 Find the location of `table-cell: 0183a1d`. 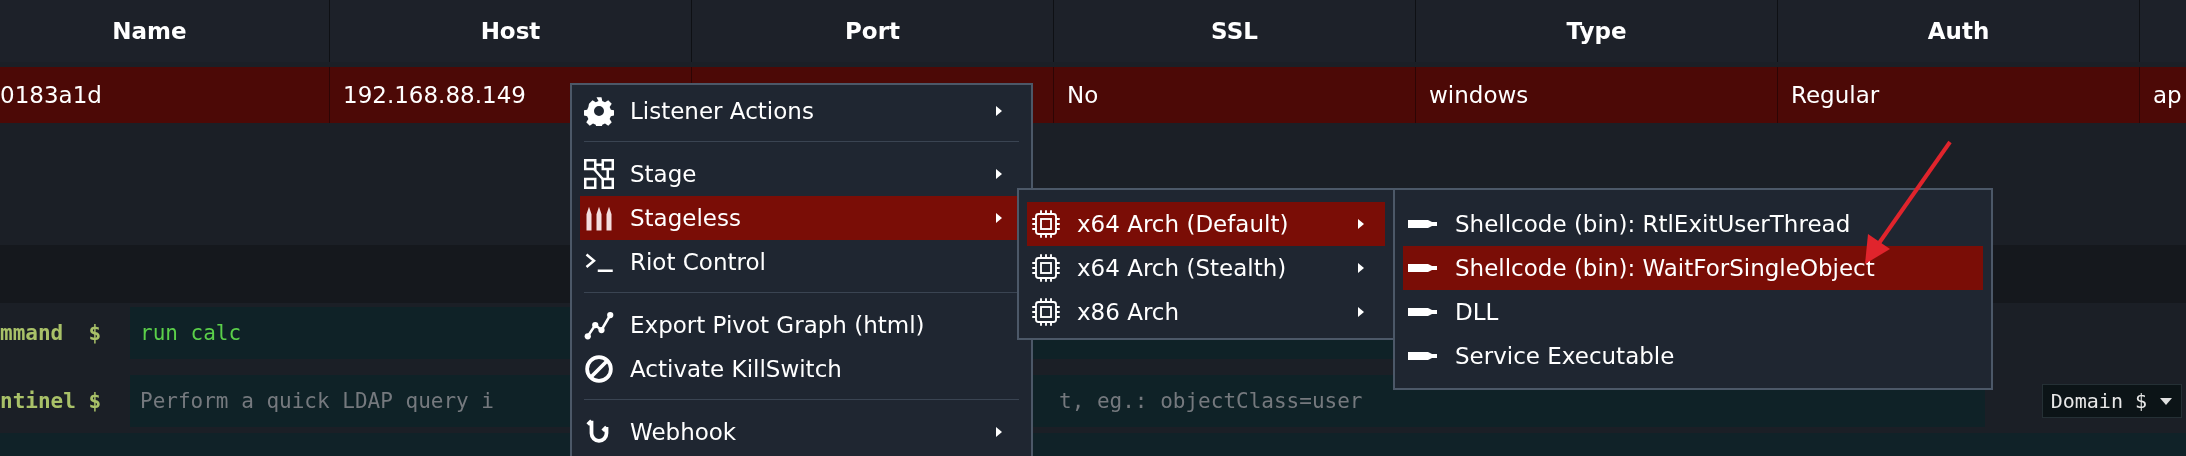

table-cell: 0183a1d is located at coordinates (51, 95).